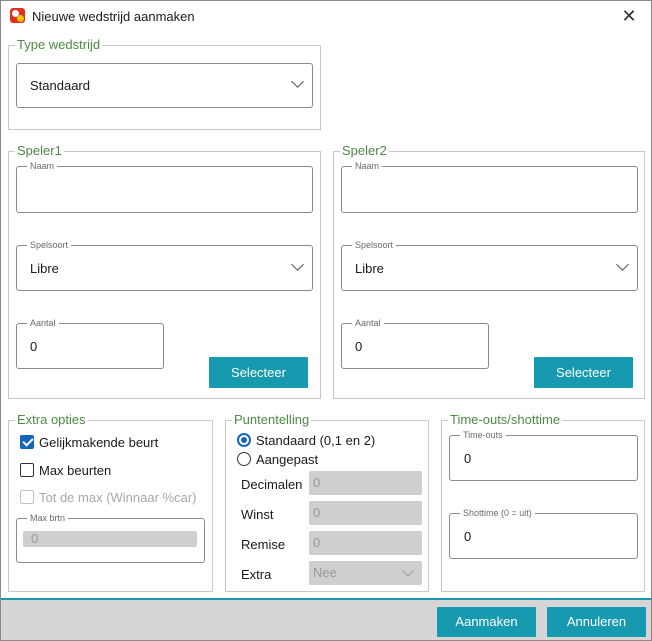 This screenshot has height=641, width=652. I want to click on max-brtn-label: Max brtn, so click(48, 518).